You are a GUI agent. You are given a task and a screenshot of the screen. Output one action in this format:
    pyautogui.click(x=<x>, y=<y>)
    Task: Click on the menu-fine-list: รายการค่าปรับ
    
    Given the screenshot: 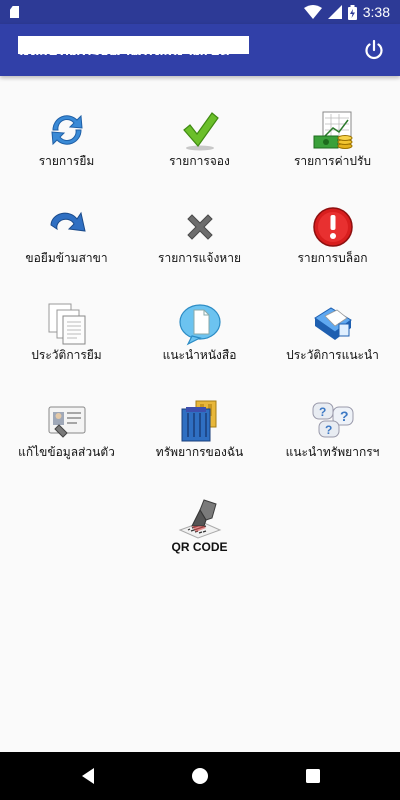 What is the action you would take?
    pyautogui.click(x=332, y=140)
    